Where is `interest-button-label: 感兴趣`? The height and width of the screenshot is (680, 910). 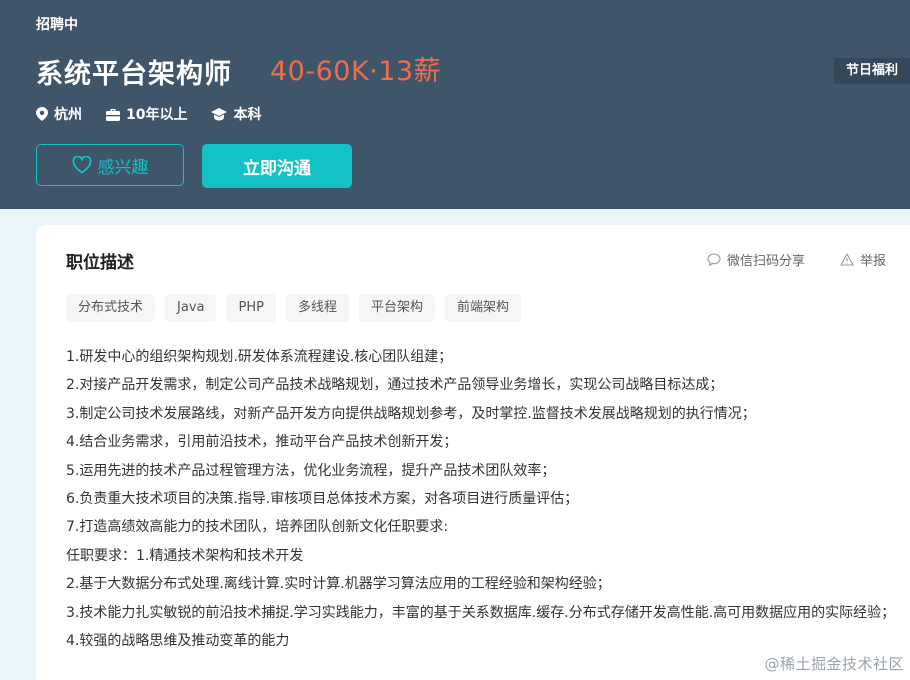 interest-button-label: 感兴趣 is located at coordinates (123, 167).